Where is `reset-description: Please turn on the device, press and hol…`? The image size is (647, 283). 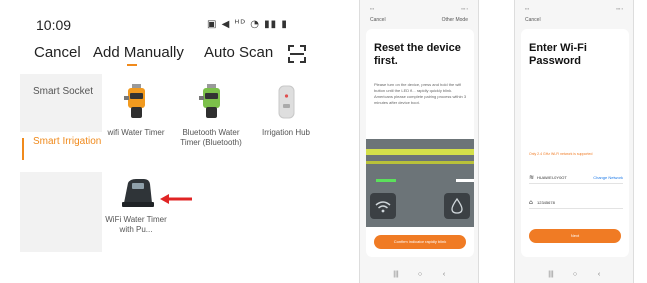 reset-description: Please turn on the device, press and hol… is located at coordinates (420, 93).